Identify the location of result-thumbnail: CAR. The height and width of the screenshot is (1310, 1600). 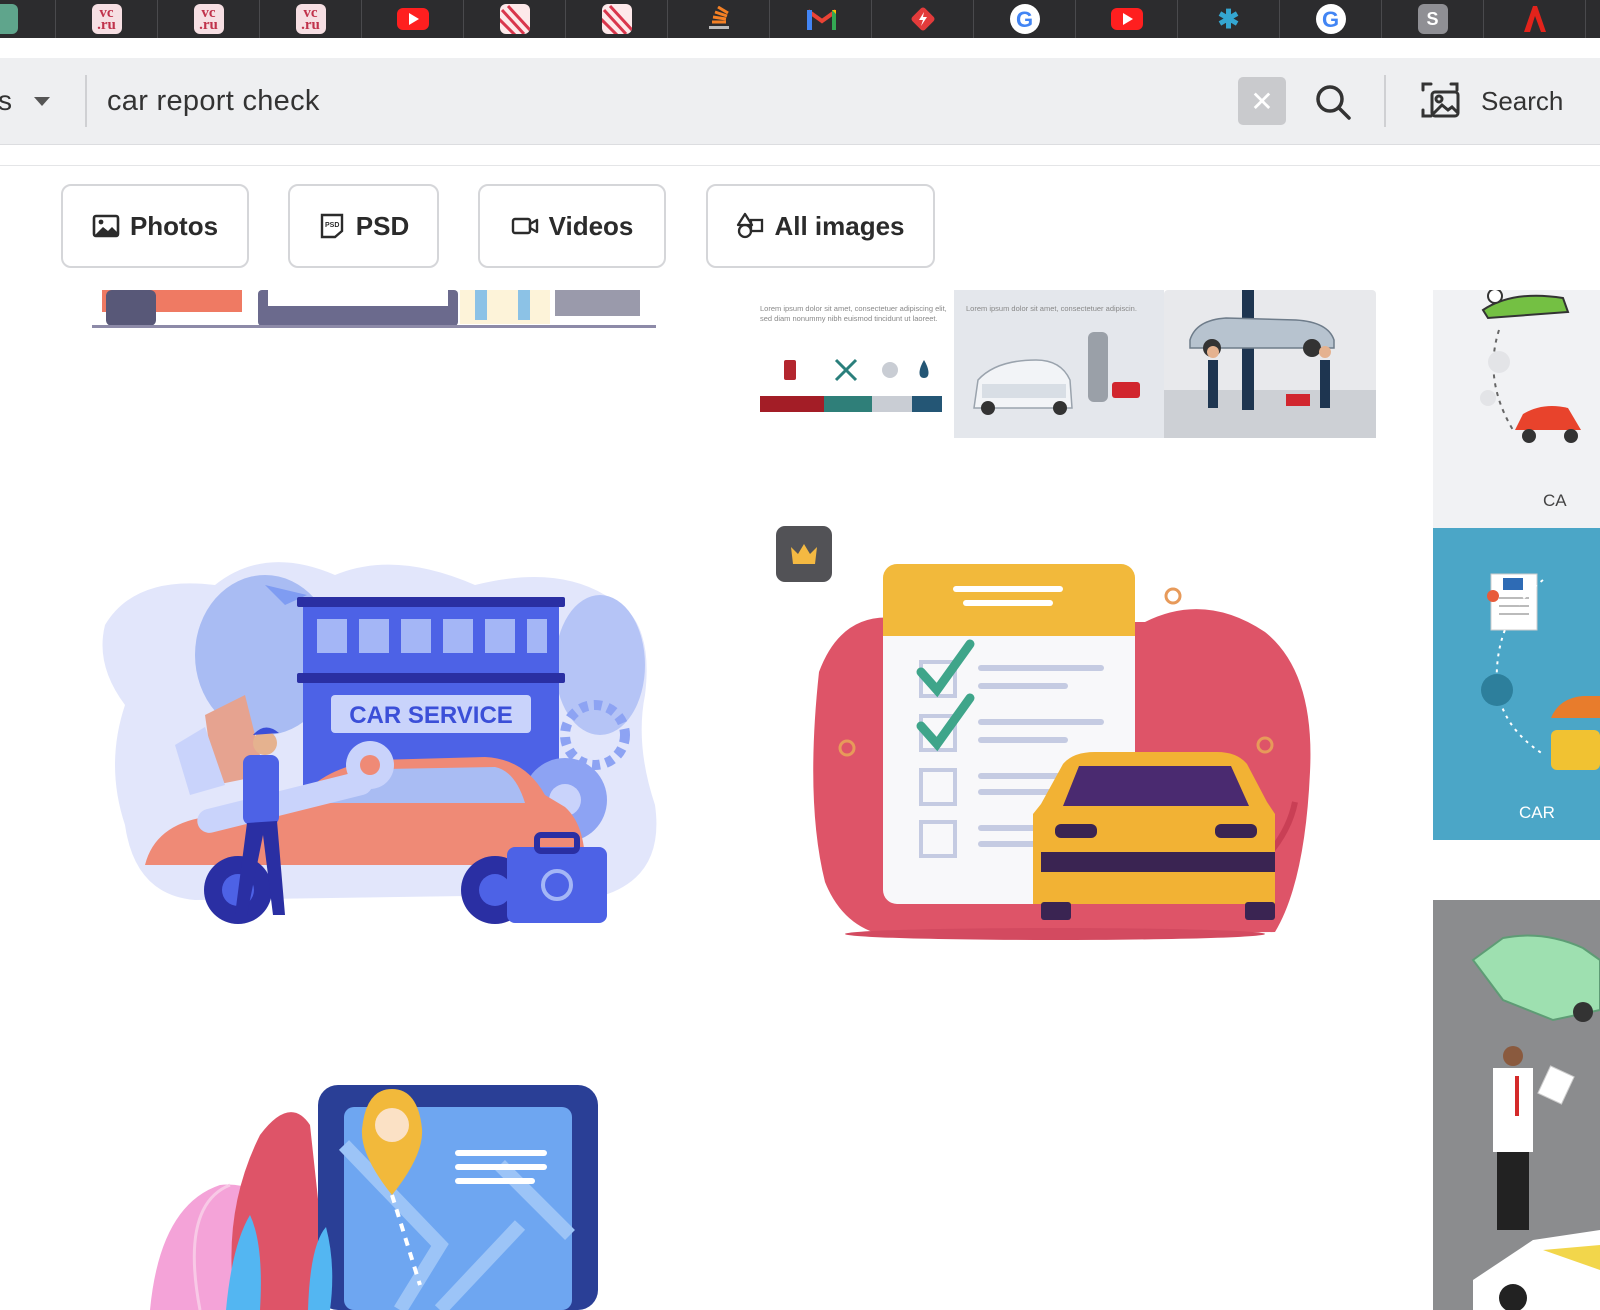
(1516, 684).